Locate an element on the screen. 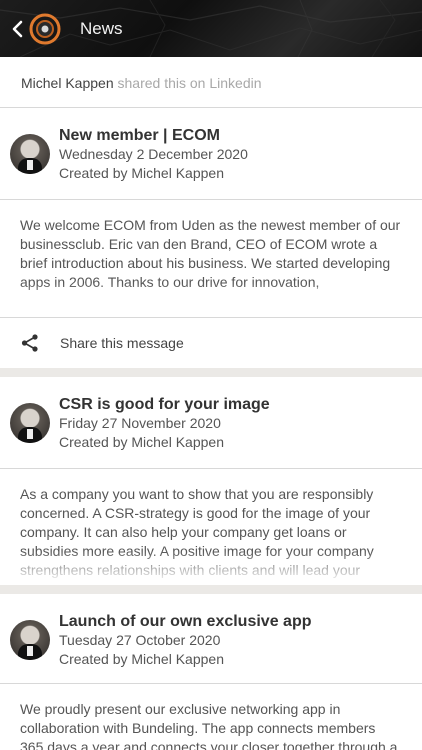  cracked-texture-background is located at coordinates (211, 28).